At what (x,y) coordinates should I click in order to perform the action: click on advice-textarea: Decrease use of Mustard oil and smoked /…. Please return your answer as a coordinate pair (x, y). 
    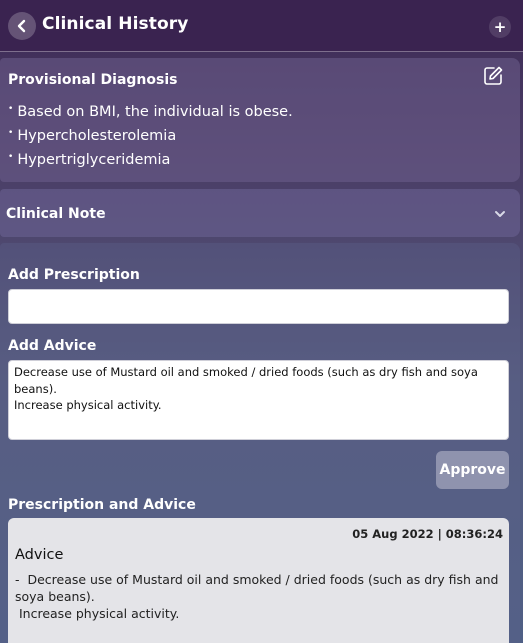
    Looking at the image, I should click on (258, 400).